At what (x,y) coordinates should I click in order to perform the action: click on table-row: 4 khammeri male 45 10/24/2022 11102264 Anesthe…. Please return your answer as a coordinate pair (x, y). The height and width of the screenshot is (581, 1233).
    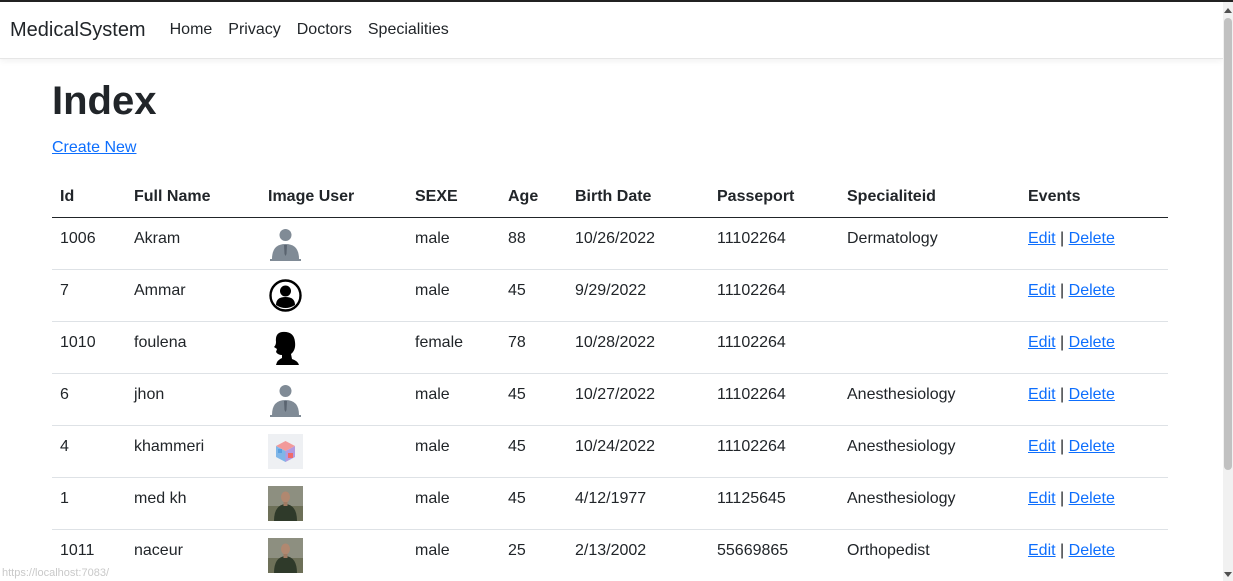
    Looking at the image, I should click on (610, 451).